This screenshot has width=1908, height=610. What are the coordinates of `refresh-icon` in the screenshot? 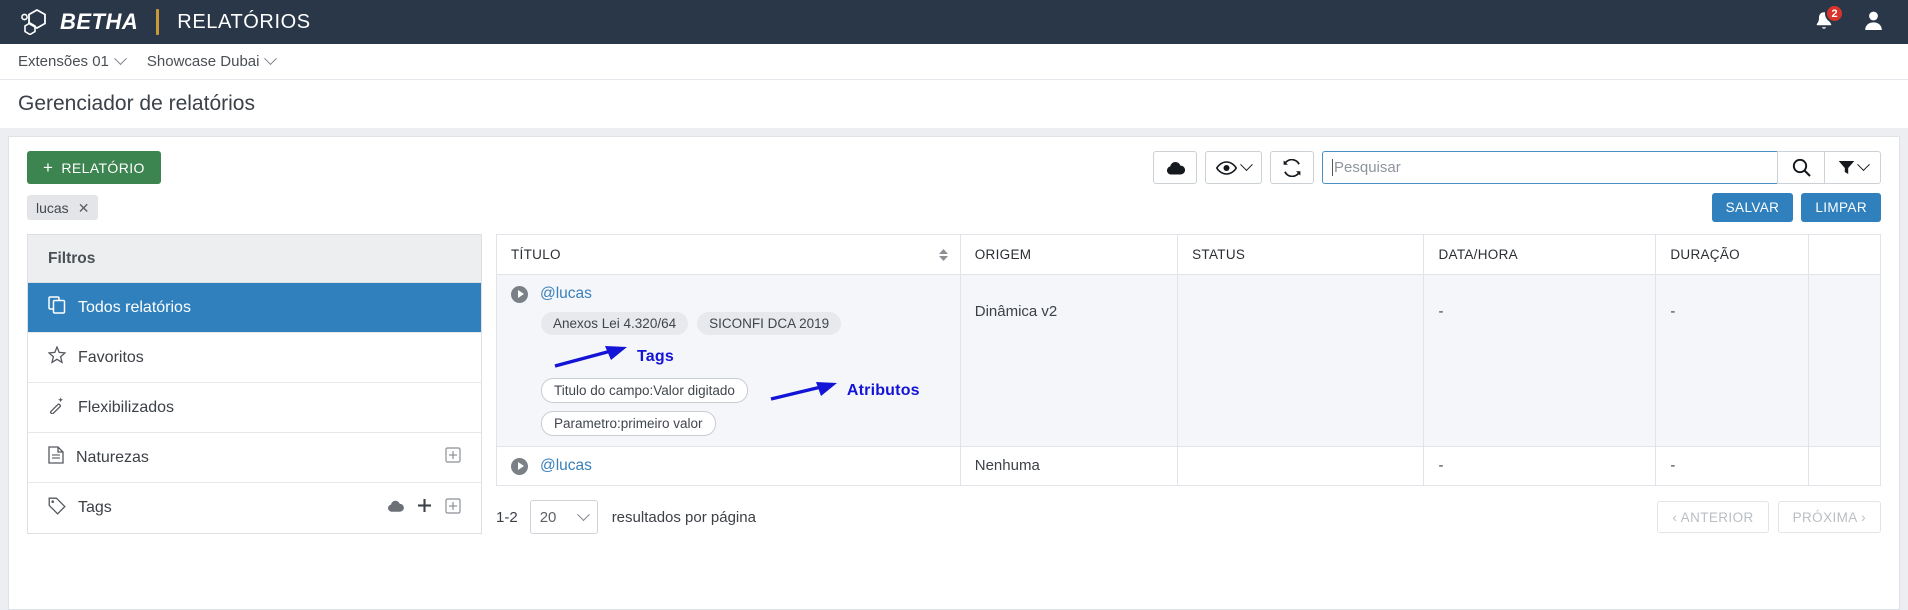 It's located at (1292, 167).